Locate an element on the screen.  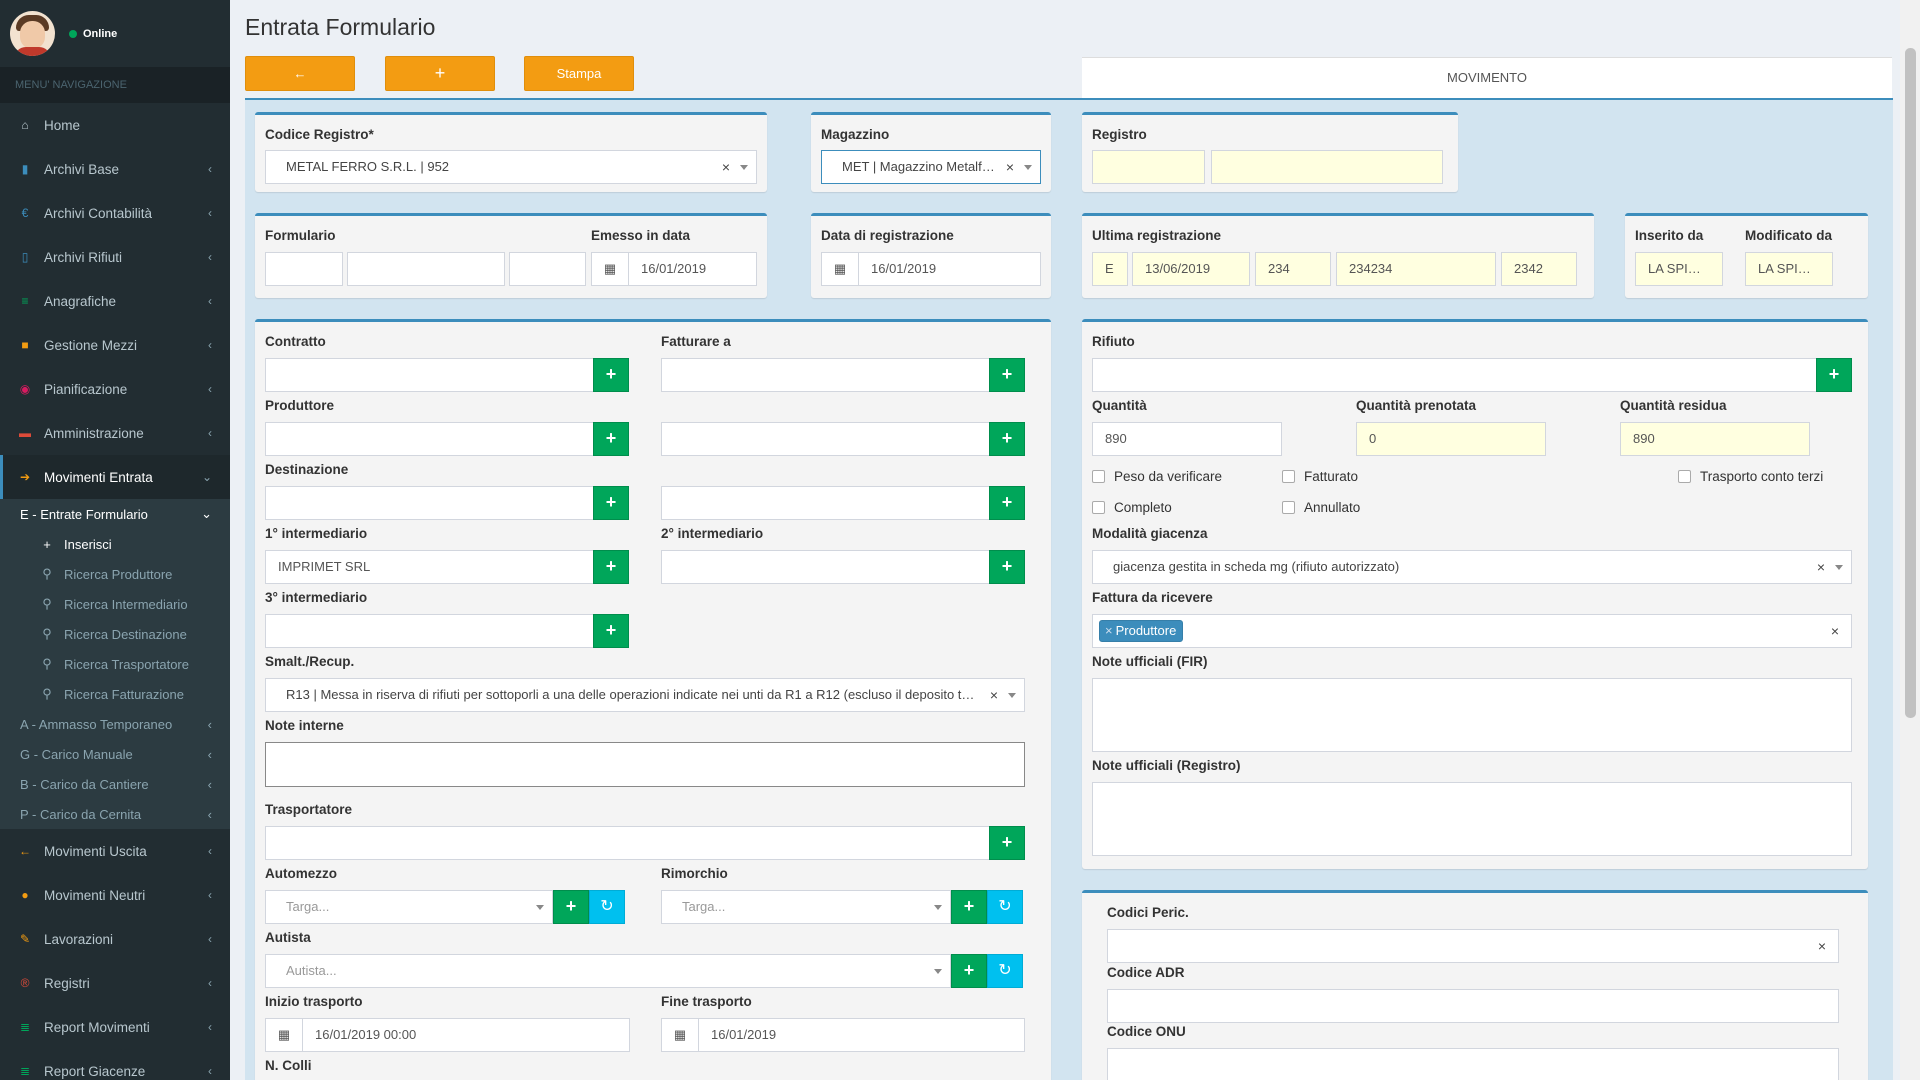
inizio-field: 16/01/2019 00:00 is located at coordinates (466, 1035).